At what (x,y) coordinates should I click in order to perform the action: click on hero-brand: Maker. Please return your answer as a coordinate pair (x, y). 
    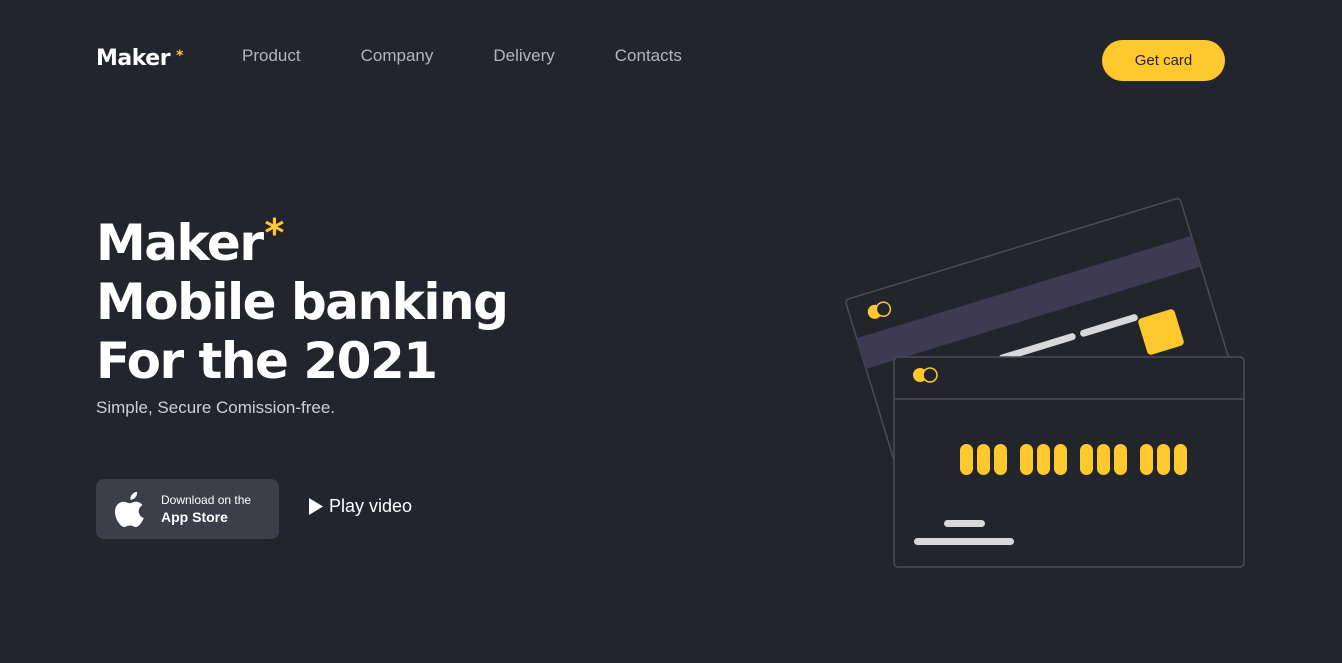
    Looking at the image, I should click on (180, 243).